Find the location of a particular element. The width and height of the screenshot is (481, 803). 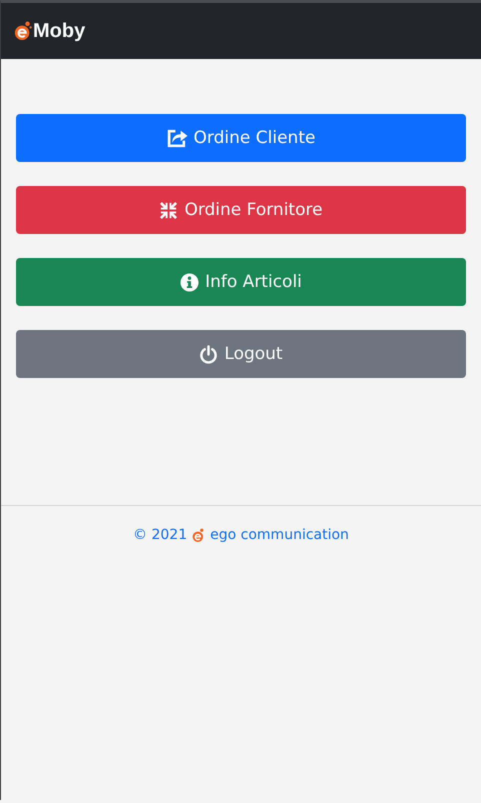

menu-button: Info Articoli is located at coordinates (241, 282).